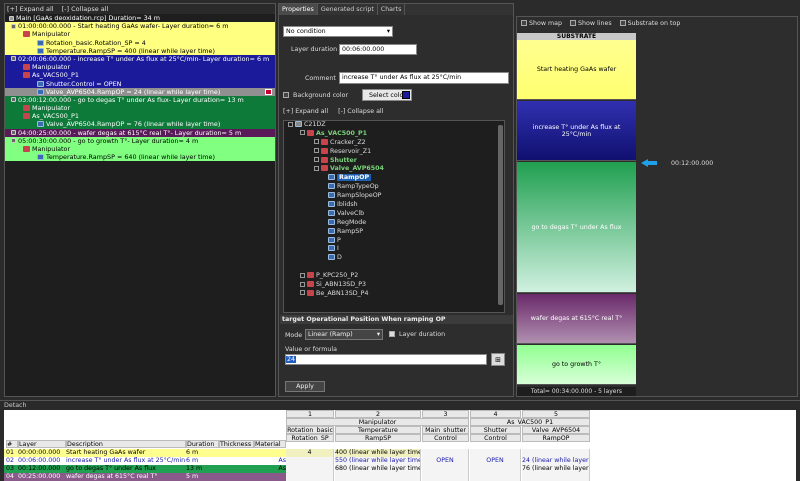 The height and width of the screenshot is (481, 800). What do you see at coordinates (394, 169) in the screenshot?
I see `device-tree-item: Valve_AVP6504` at bounding box center [394, 169].